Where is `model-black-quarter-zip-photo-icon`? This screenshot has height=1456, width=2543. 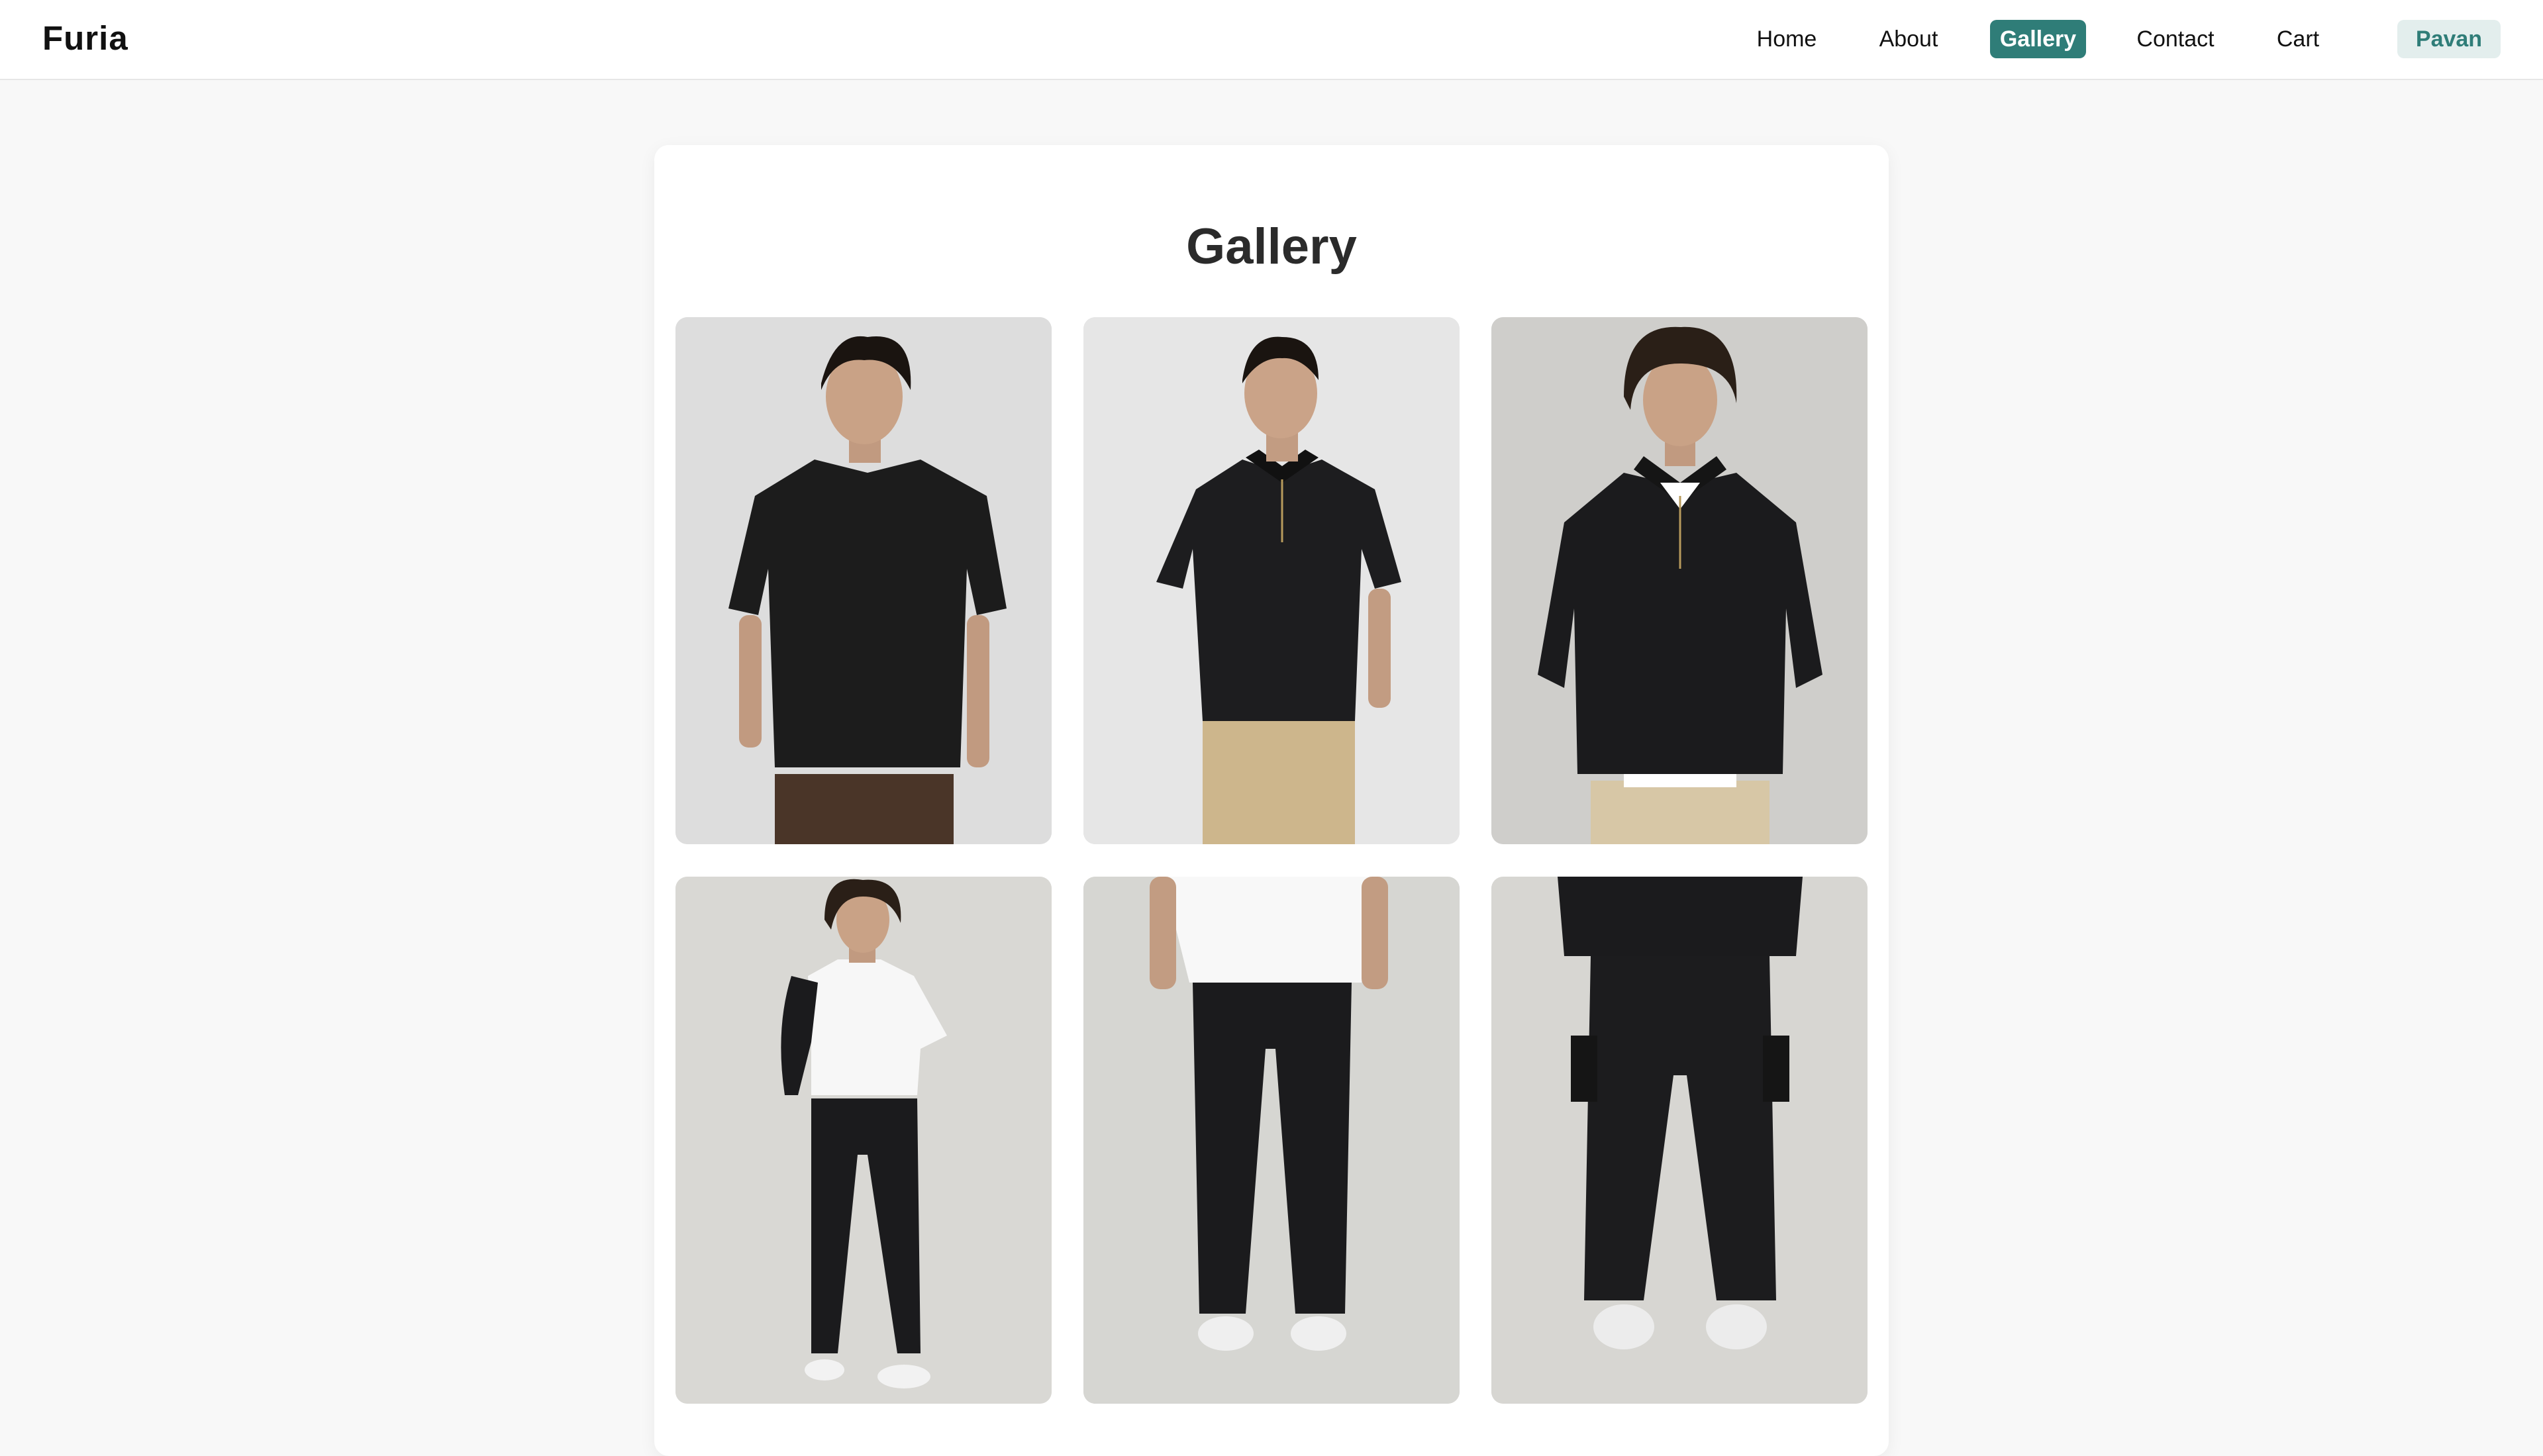 model-black-quarter-zip-photo-icon is located at coordinates (1679, 580).